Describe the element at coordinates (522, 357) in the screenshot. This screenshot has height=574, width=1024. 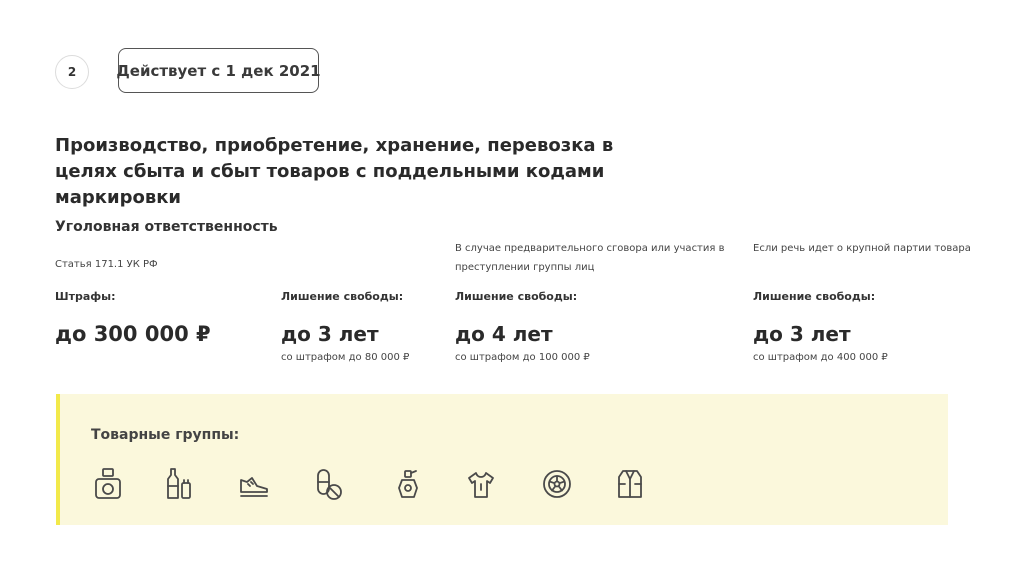
I see `fine-note-2: со штрафом до 100 000 ₽` at that location.